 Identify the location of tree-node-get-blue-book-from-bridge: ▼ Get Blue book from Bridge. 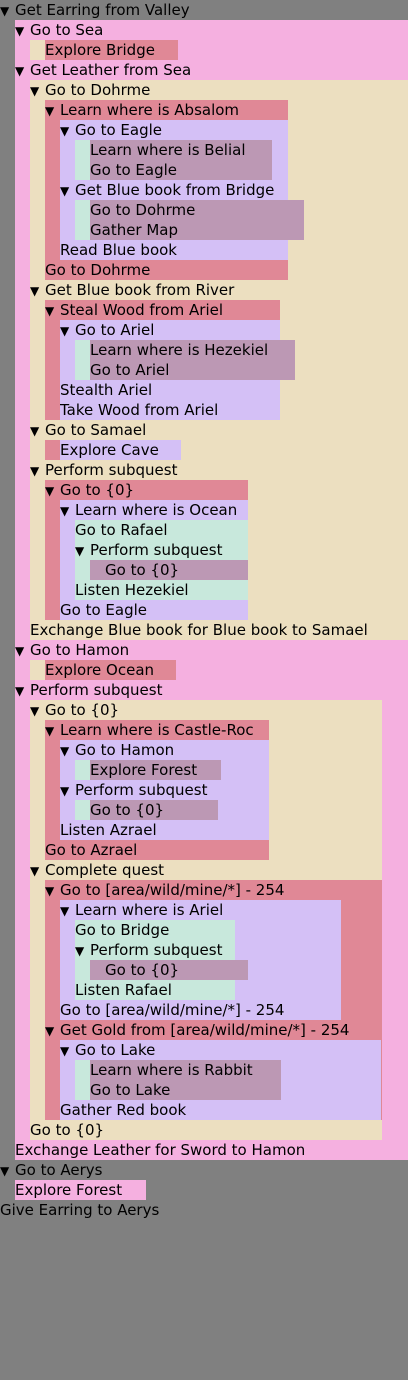
(234, 190).